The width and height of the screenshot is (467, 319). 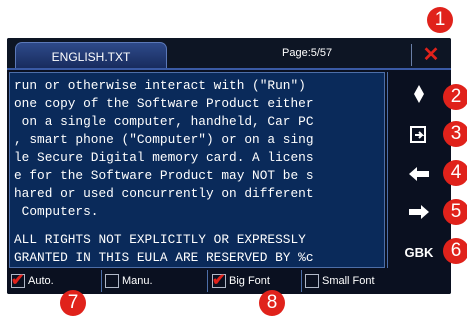 What do you see at coordinates (164, 103) in the screenshot?
I see `text-line: one copy of the Software Product either` at bounding box center [164, 103].